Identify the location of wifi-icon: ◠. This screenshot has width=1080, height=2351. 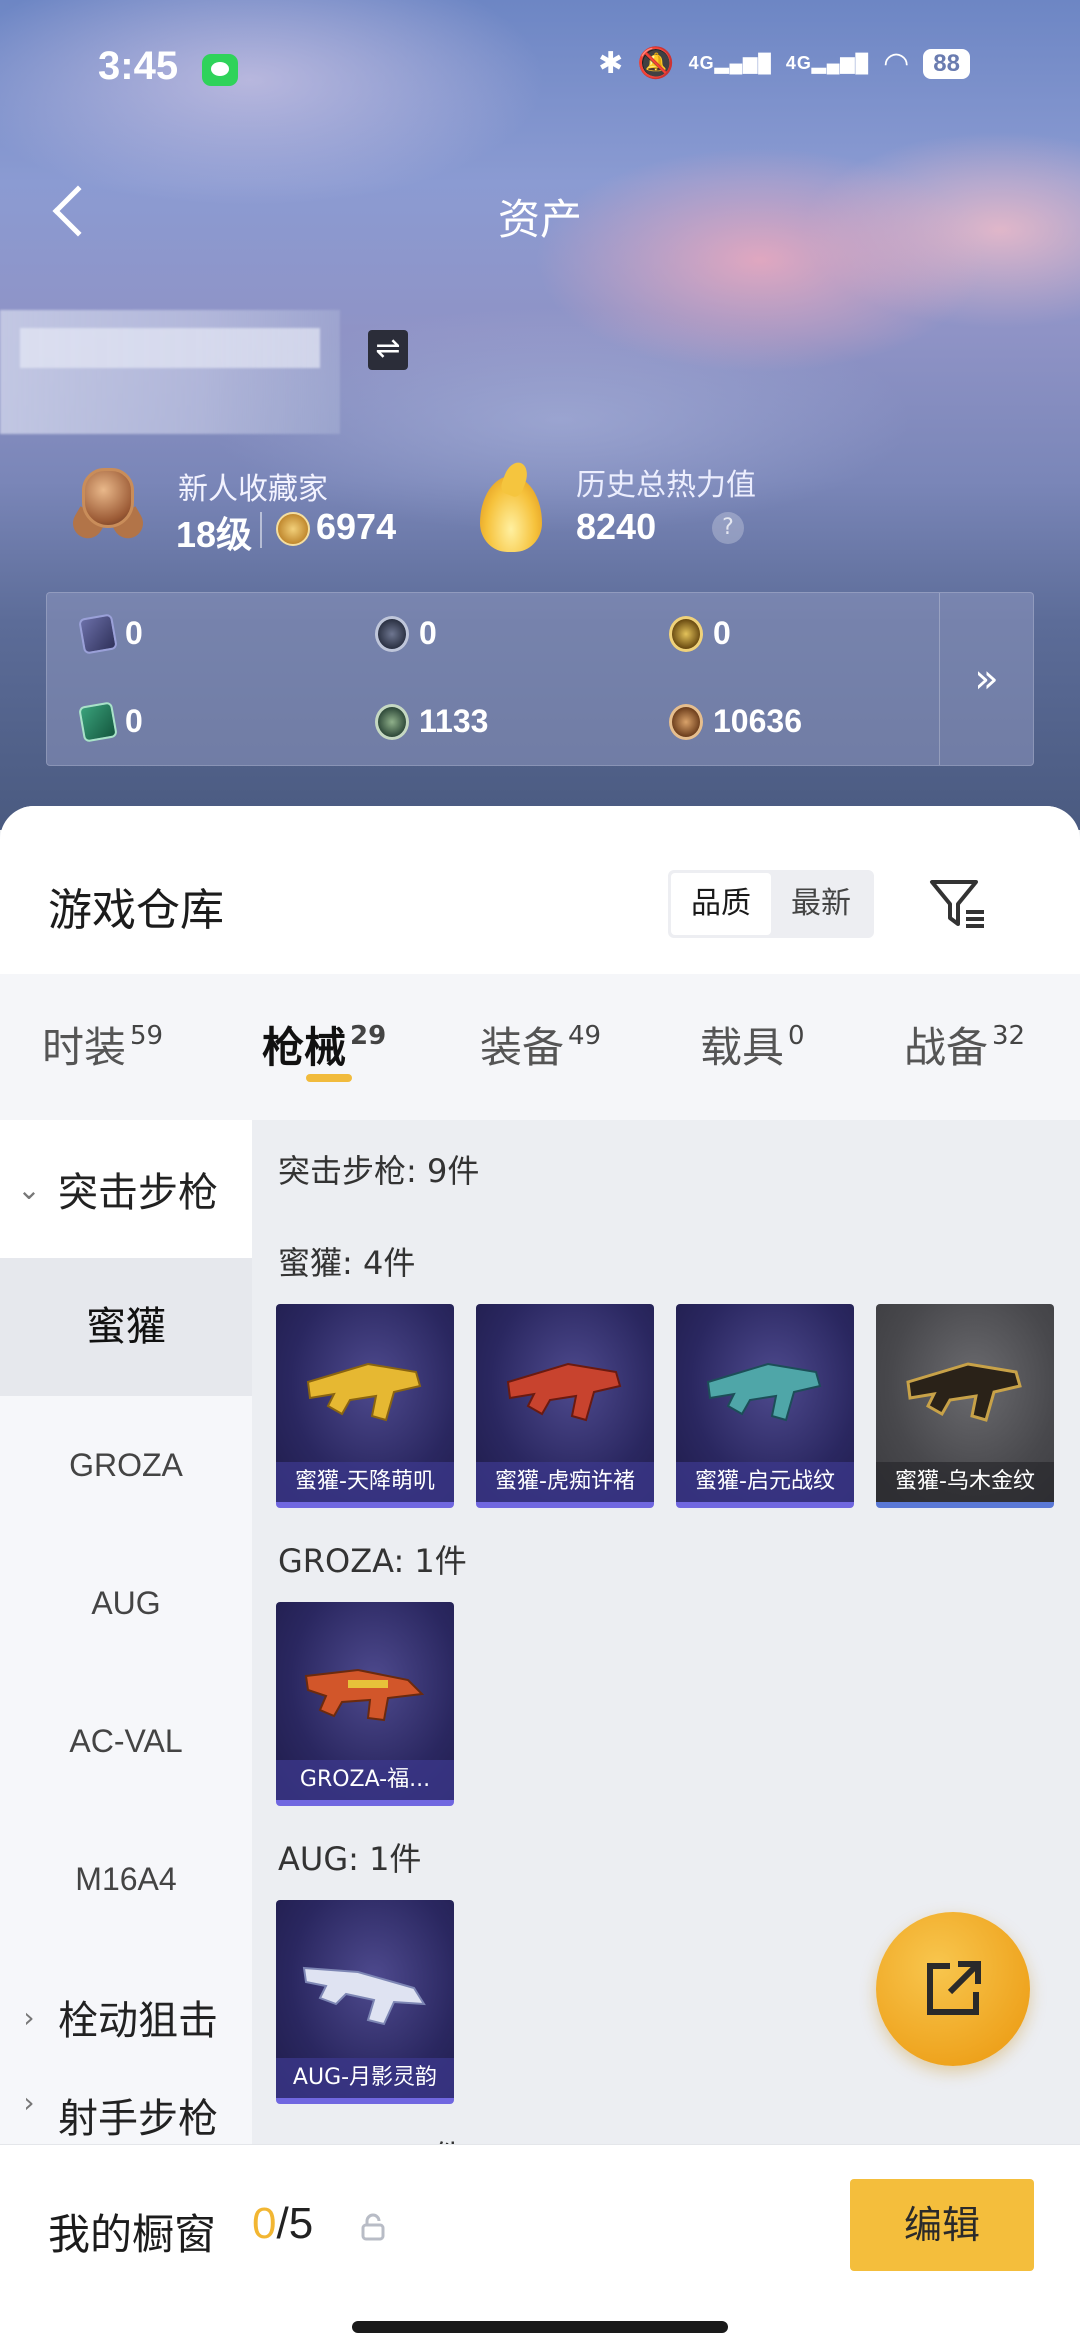
(896, 63).